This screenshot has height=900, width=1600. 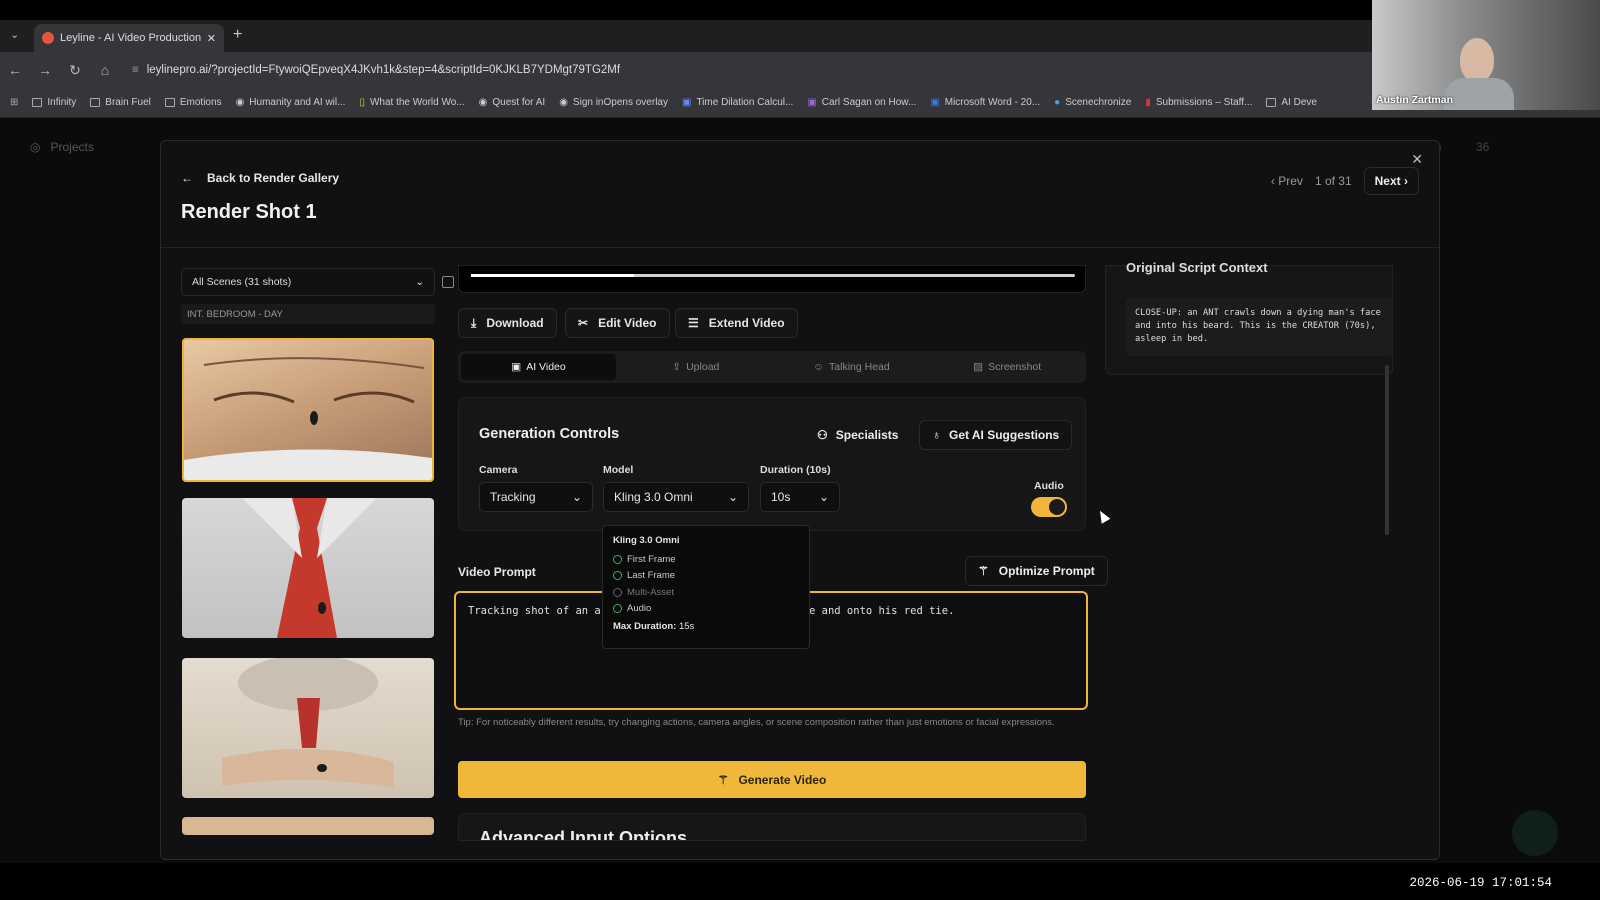 I want to click on person-body, so click(x=1479, y=94).